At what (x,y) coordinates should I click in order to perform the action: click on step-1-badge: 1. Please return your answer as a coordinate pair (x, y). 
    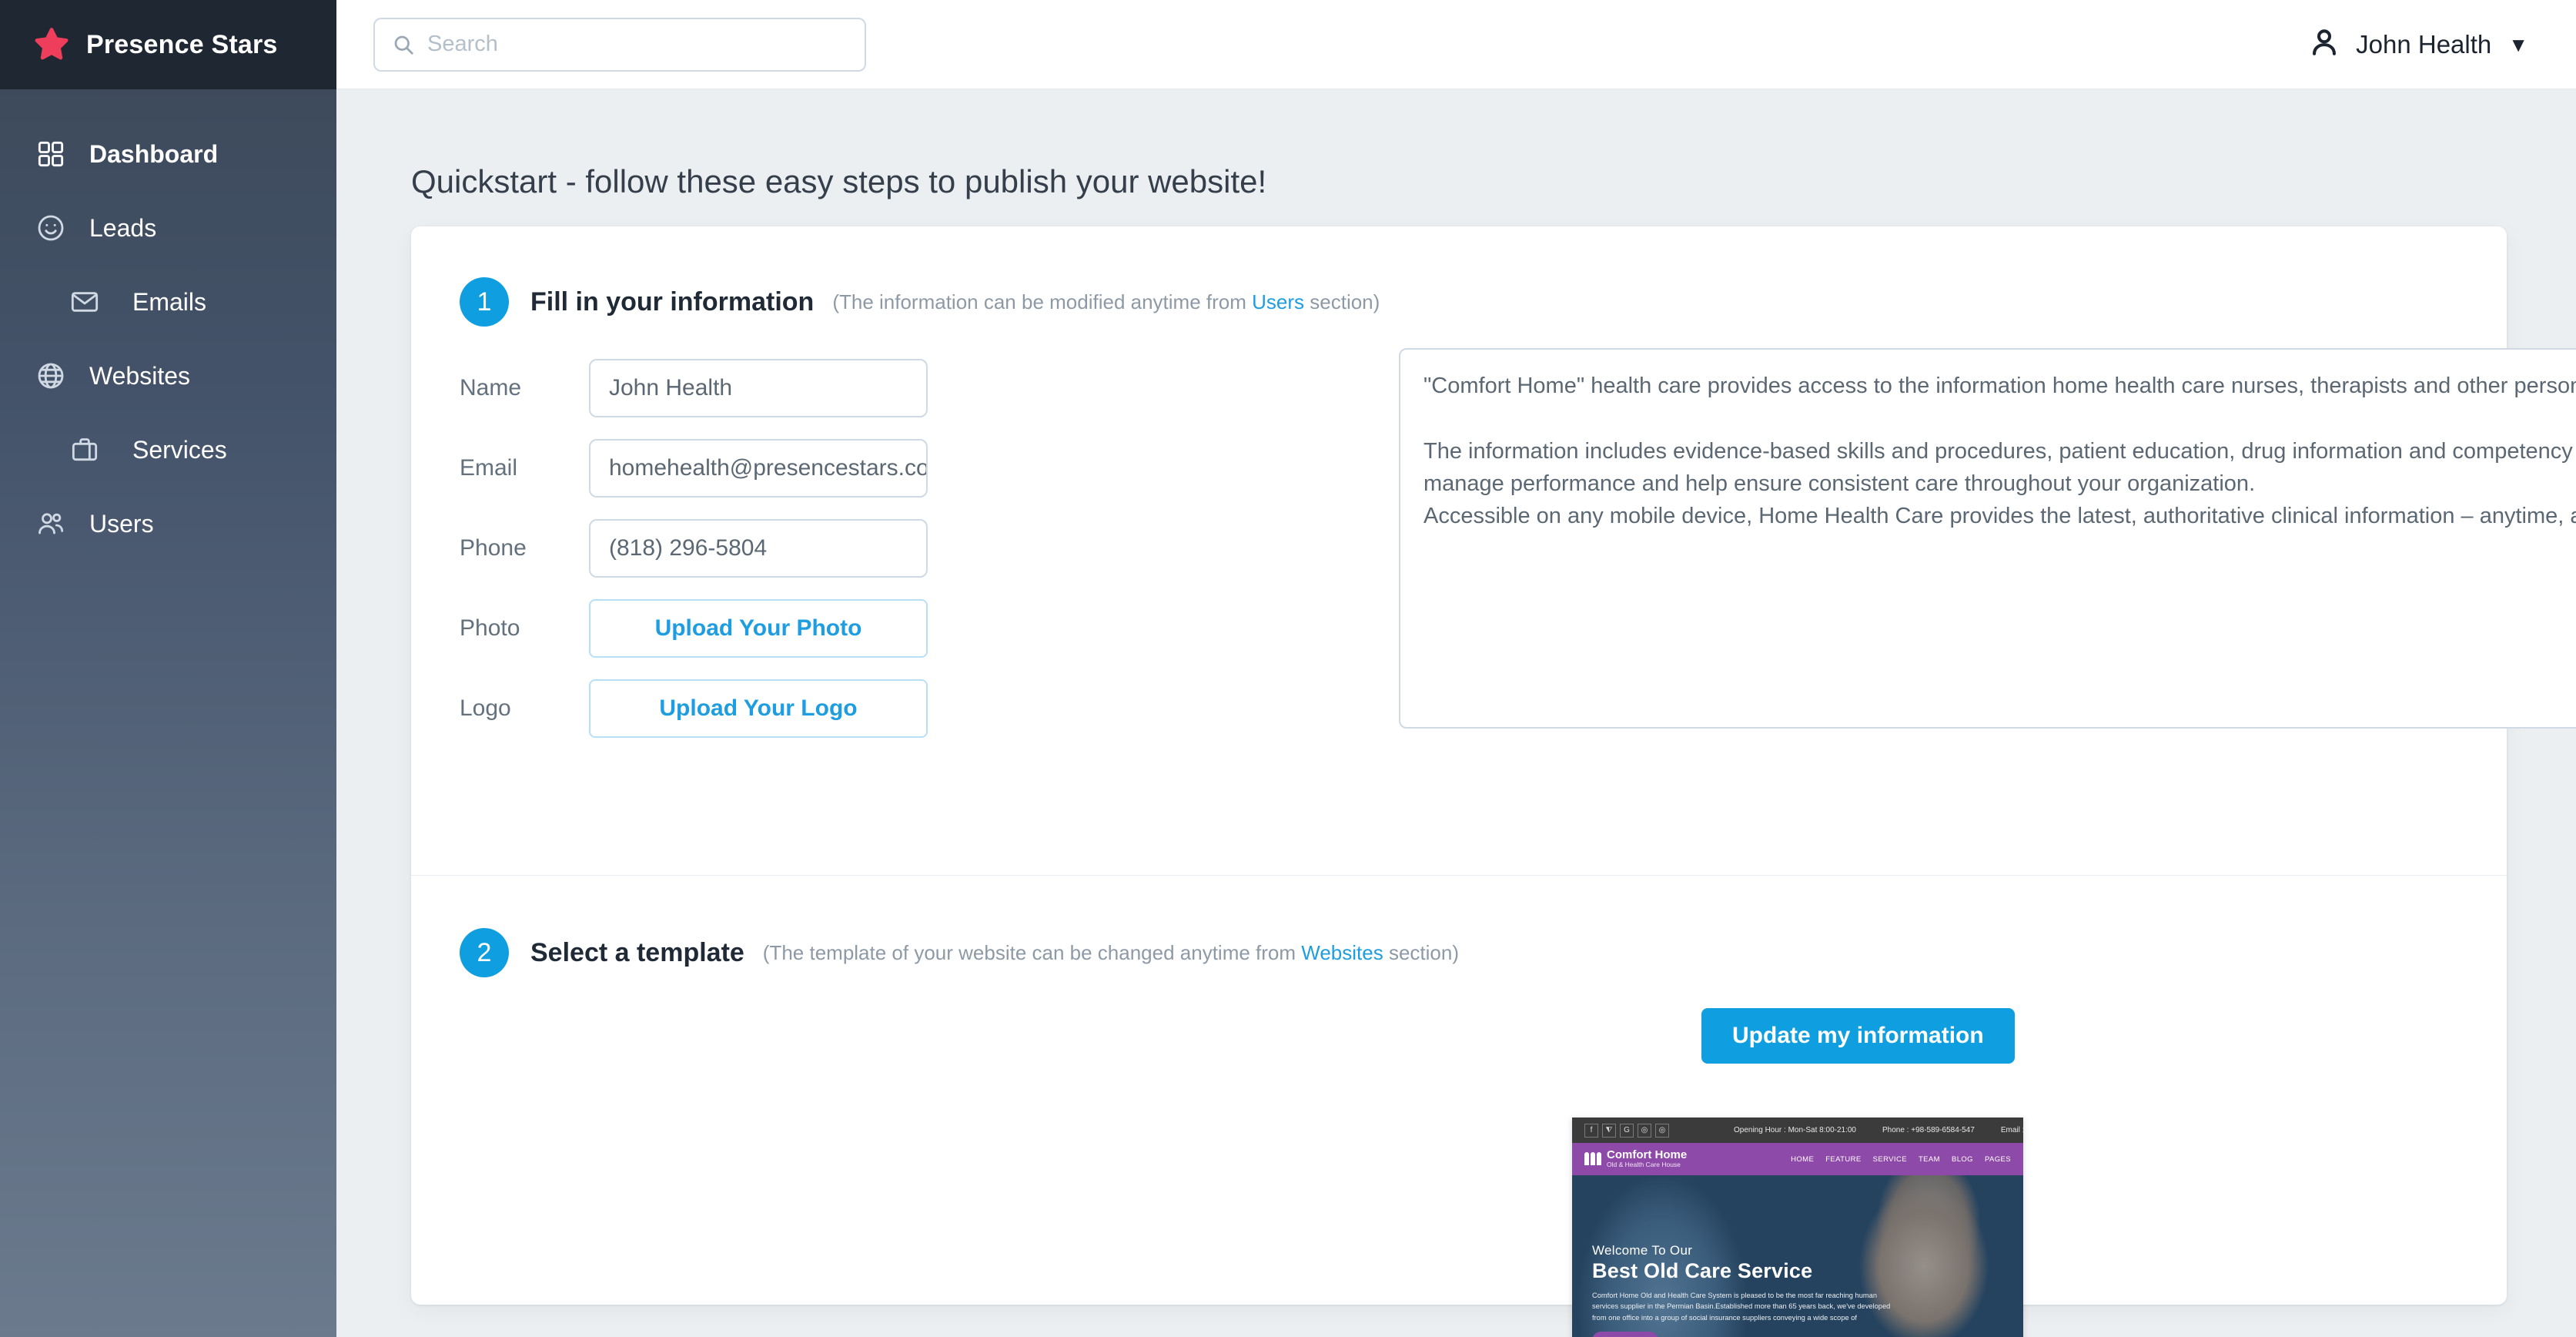
    Looking at the image, I should click on (485, 302).